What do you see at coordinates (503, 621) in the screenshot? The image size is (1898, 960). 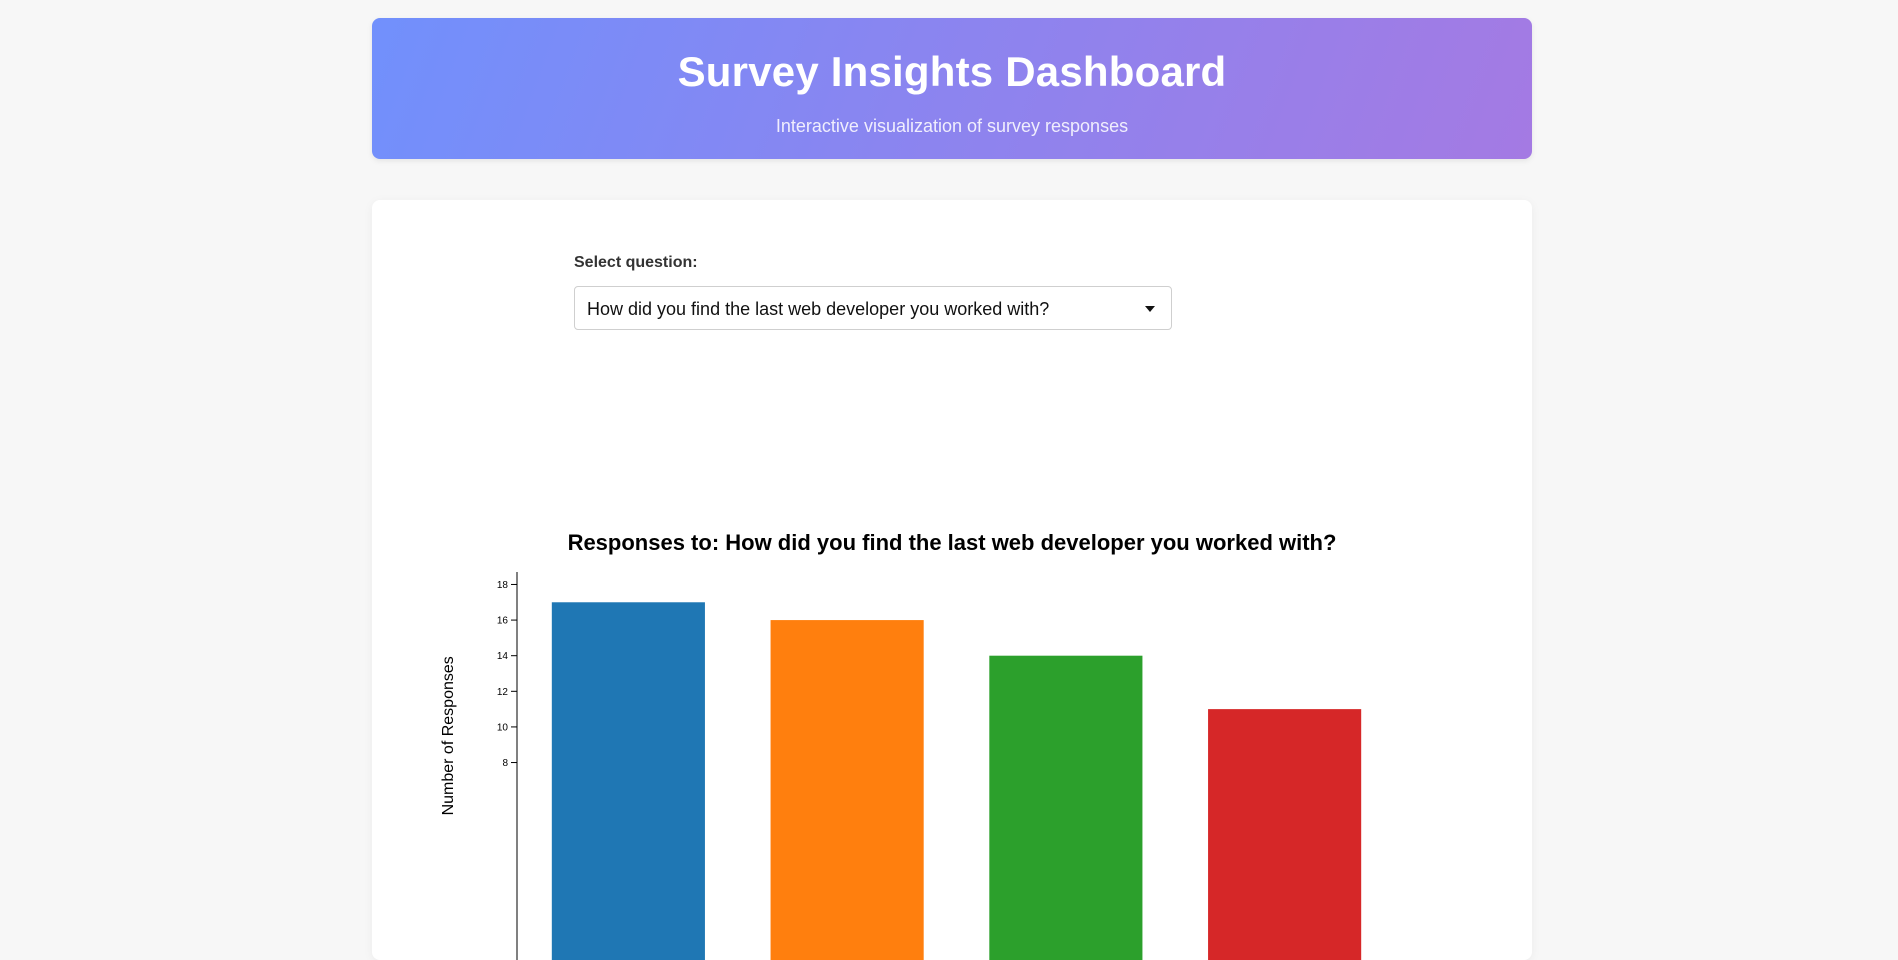 I see `y-tick-label: 16` at bounding box center [503, 621].